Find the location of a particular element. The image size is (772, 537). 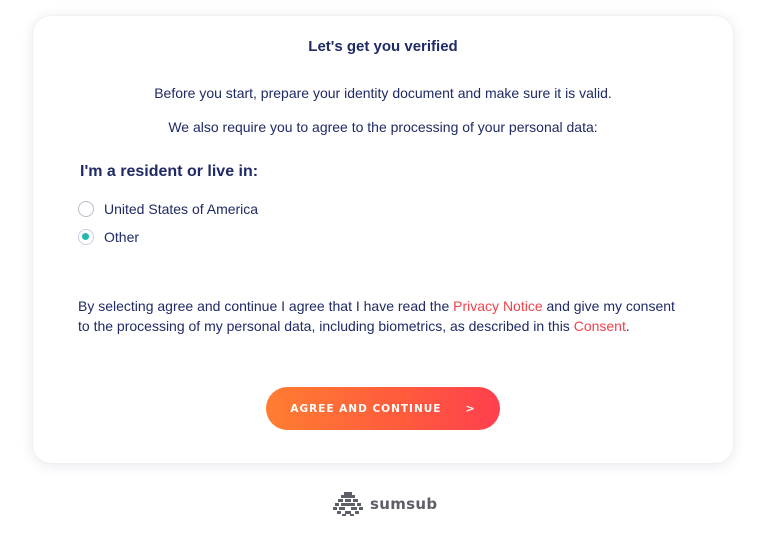

agree-and-continue-button: AGREE AND CONTINUE > is located at coordinates (383, 408).